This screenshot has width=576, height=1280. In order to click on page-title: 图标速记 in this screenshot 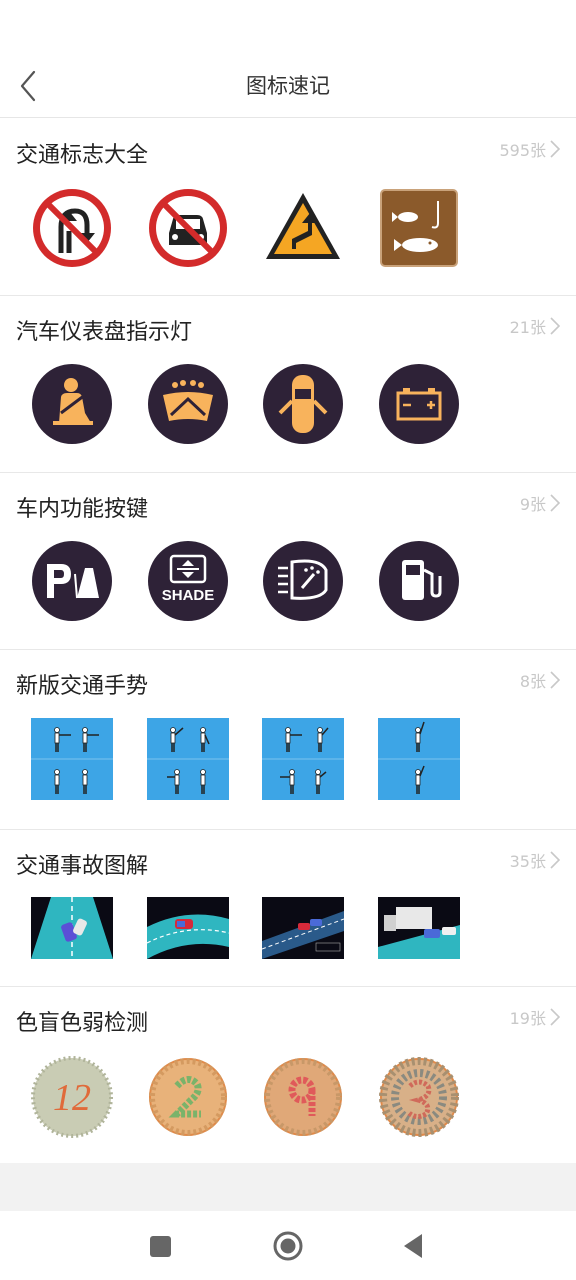, I will do `click(288, 86)`.